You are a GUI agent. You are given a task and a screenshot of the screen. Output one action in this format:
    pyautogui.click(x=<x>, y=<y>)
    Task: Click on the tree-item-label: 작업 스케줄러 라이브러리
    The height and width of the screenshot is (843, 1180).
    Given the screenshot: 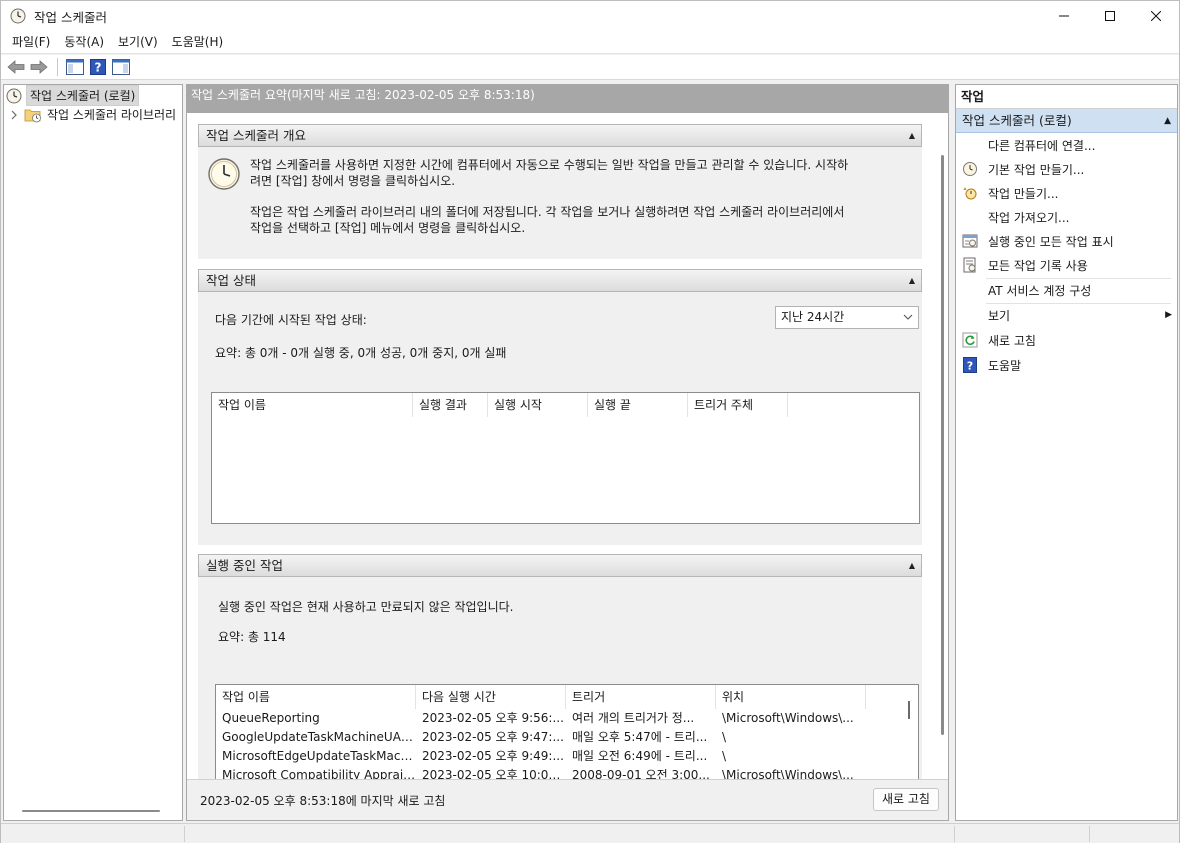 What is the action you would take?
    pyautogui.click(x=112, y=115)
    